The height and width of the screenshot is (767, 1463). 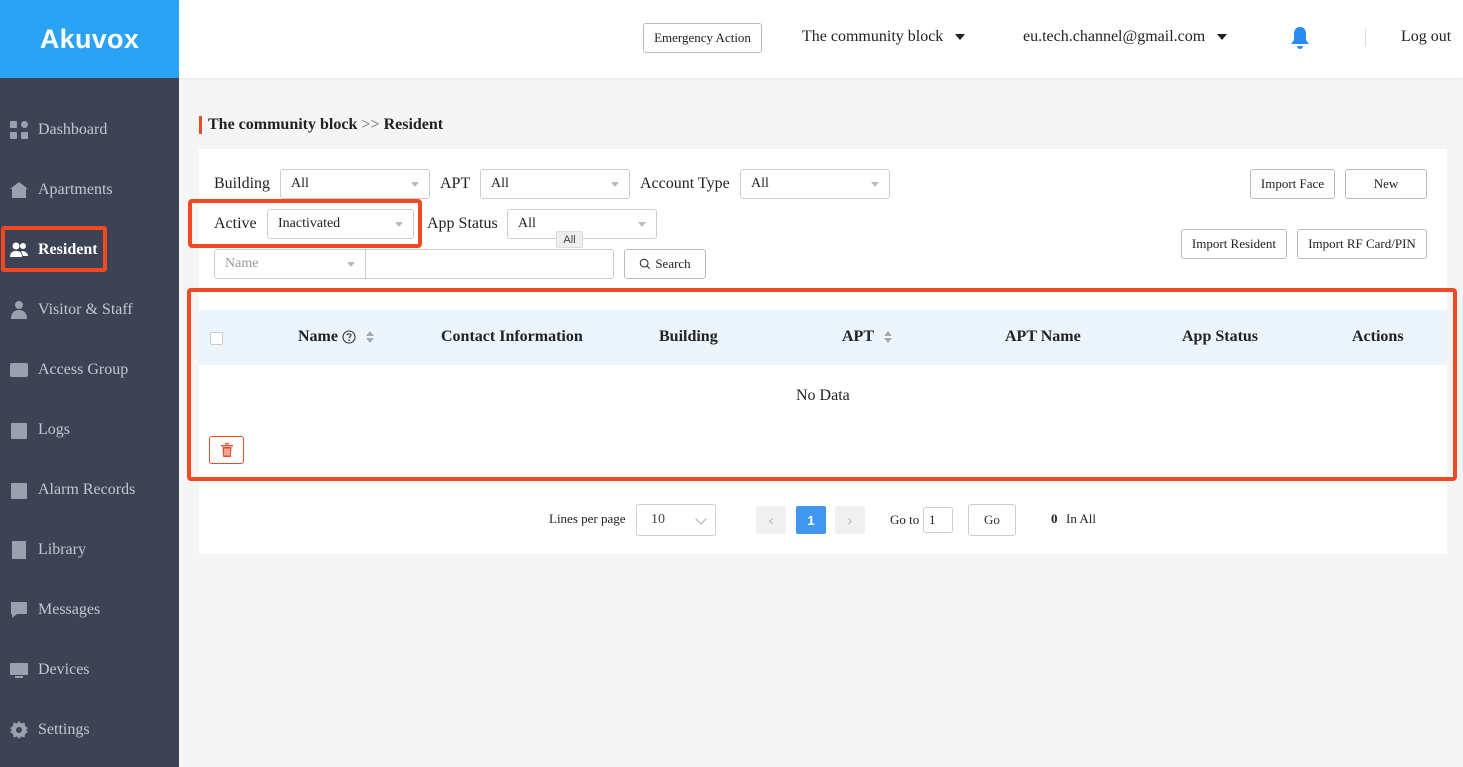 I want to click on logo: Akuvox, so click(x=89, y=39).